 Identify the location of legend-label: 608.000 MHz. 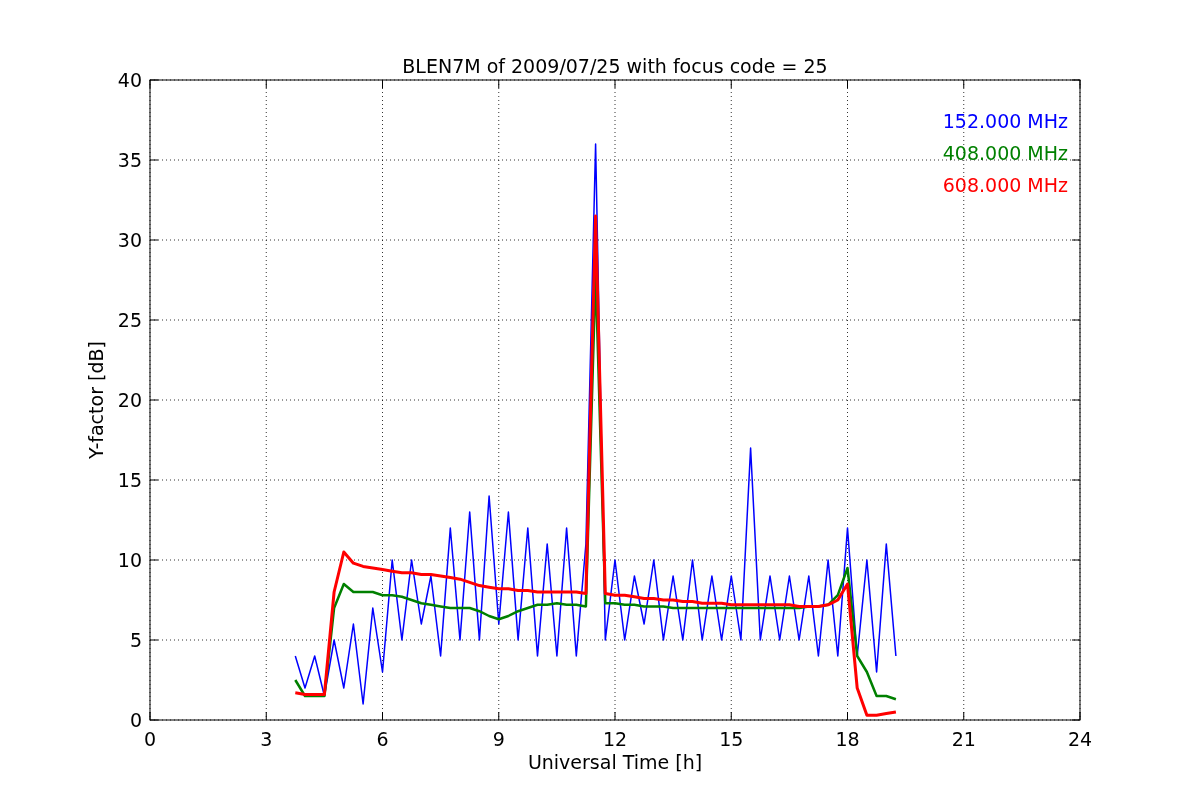
(1005, 185).